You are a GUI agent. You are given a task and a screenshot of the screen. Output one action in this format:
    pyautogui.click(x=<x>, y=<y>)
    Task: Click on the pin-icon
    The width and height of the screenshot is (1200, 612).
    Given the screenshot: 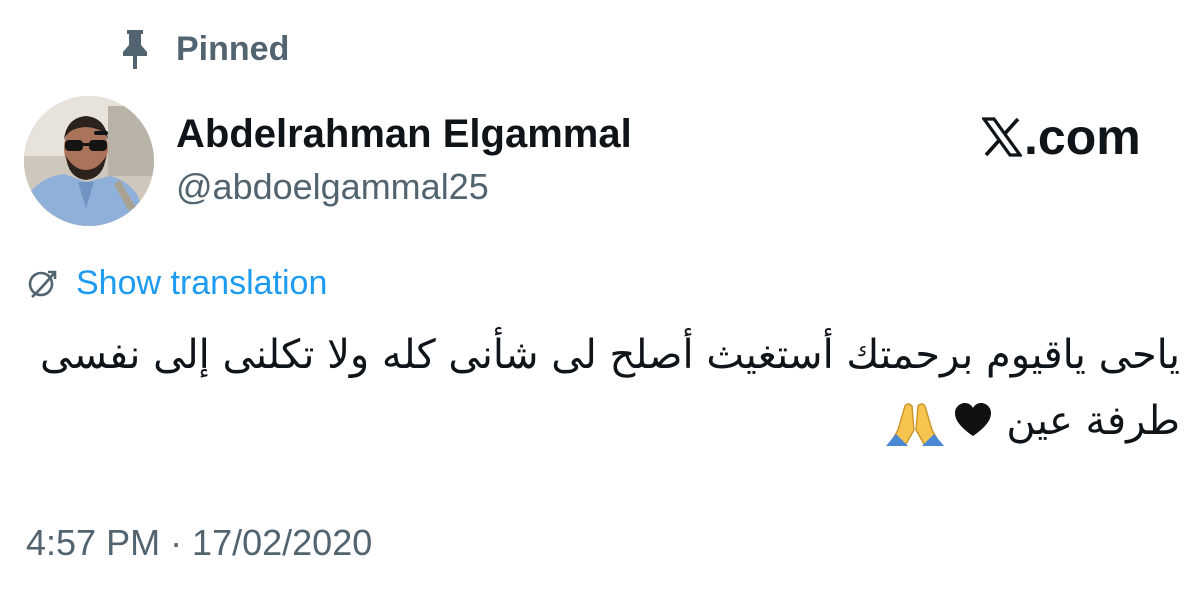 What is the action you would take?
    pyautogui.click(x=135, y=49)
    